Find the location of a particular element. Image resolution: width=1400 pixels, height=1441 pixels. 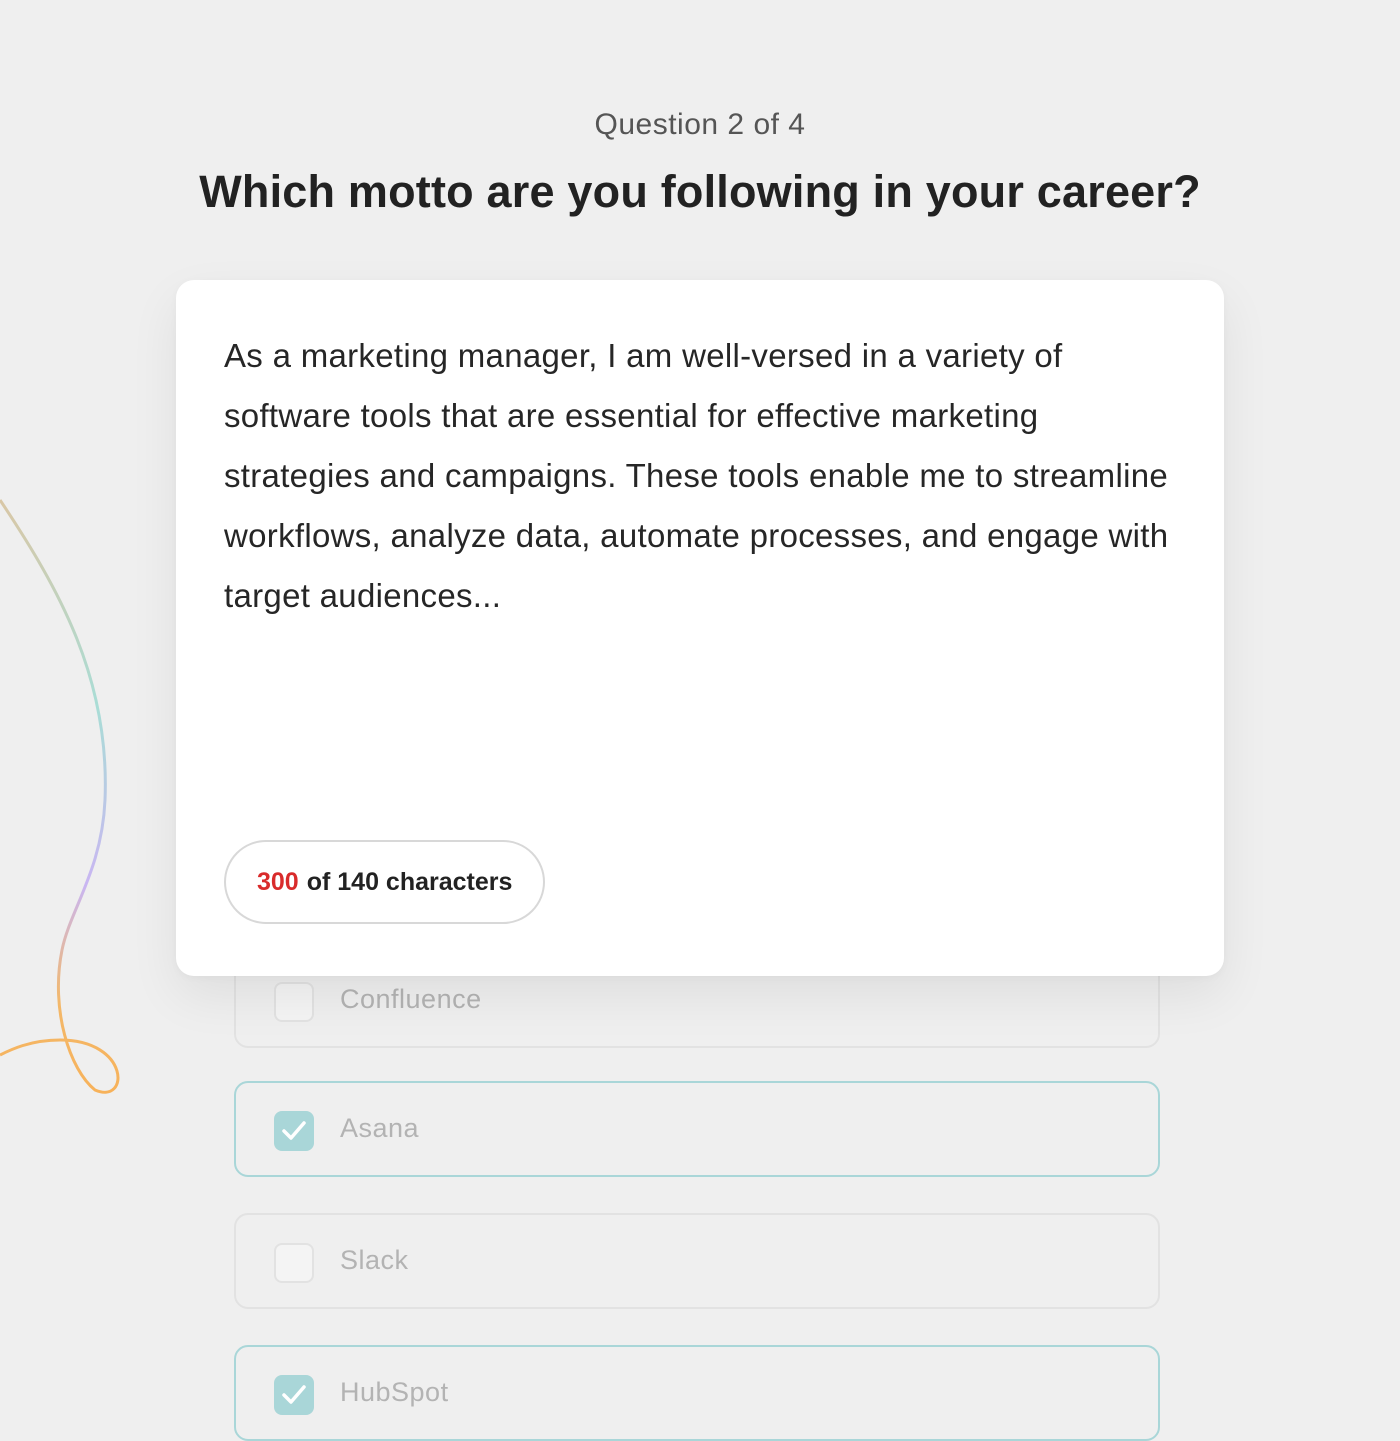

option-asana: Asana is located at coordinates (697, 1129).